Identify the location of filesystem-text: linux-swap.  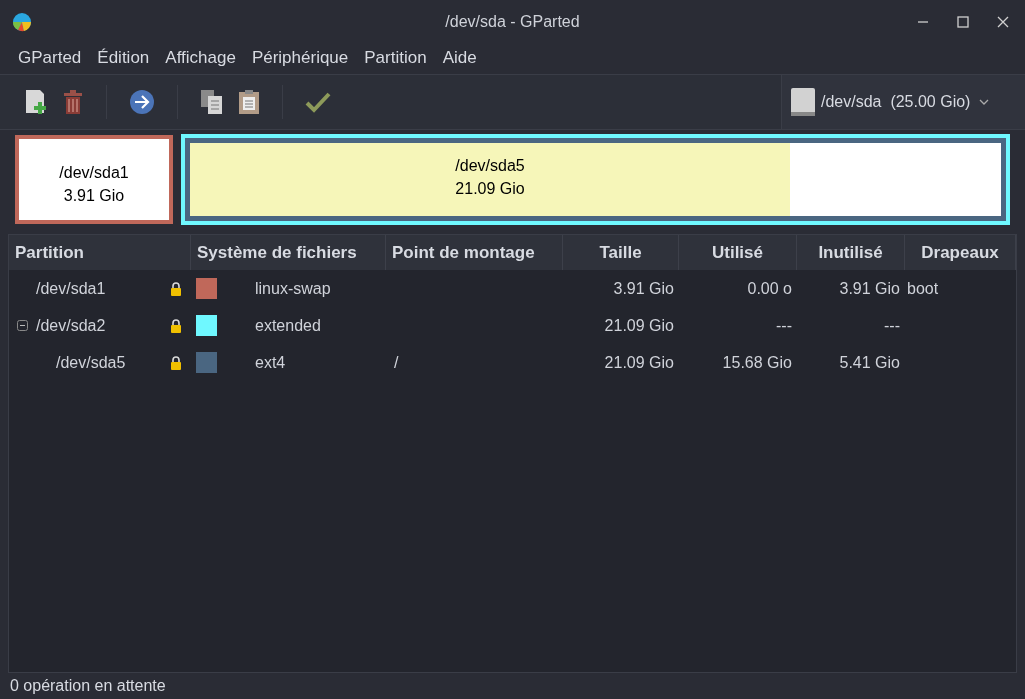
(293, 288).